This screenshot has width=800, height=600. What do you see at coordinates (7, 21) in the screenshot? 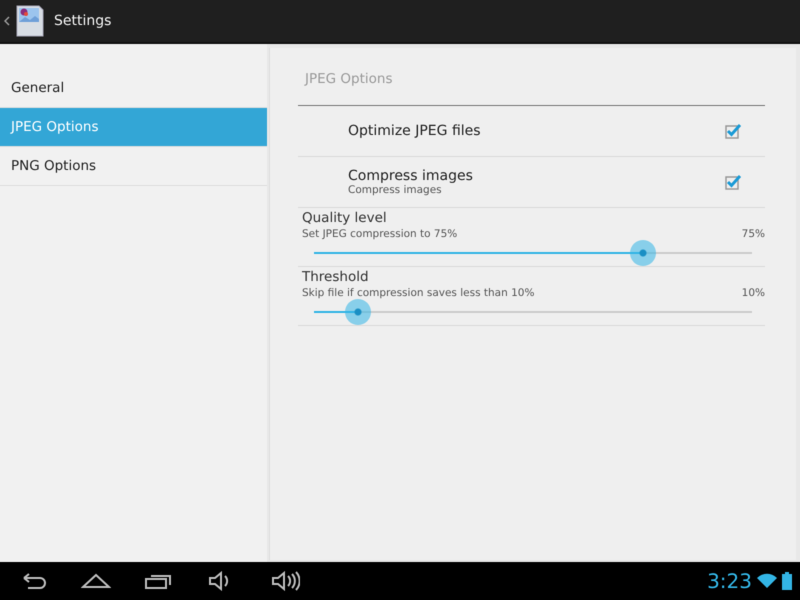
I see `back-icon` at bounding box center [7, 21].